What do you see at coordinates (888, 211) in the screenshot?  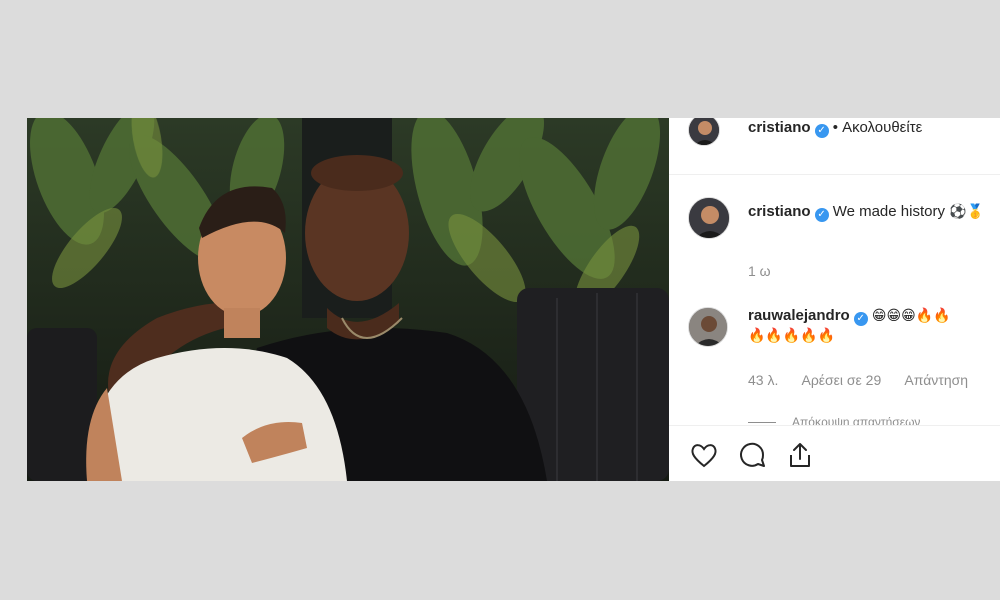 I see `caption-text: We made history` at bounding box center [888, 211].